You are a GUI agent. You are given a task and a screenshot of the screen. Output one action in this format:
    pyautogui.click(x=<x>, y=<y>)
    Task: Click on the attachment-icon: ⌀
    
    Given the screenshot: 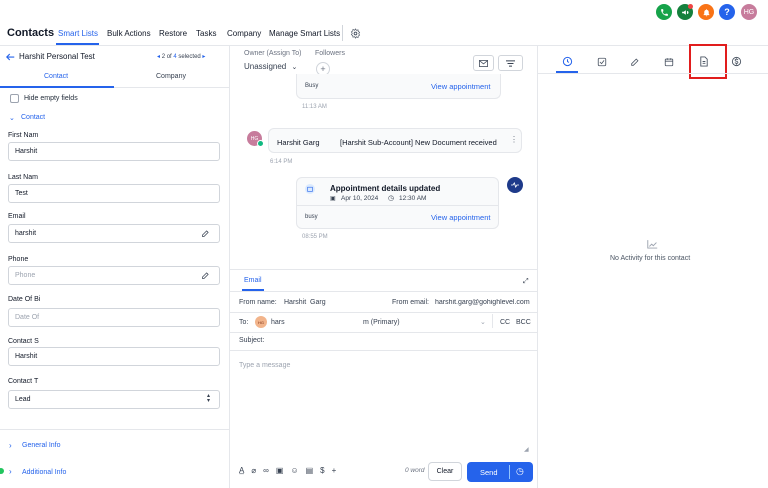 What is the action you would take?
    pyautogui.click(x=253, y=470)
    